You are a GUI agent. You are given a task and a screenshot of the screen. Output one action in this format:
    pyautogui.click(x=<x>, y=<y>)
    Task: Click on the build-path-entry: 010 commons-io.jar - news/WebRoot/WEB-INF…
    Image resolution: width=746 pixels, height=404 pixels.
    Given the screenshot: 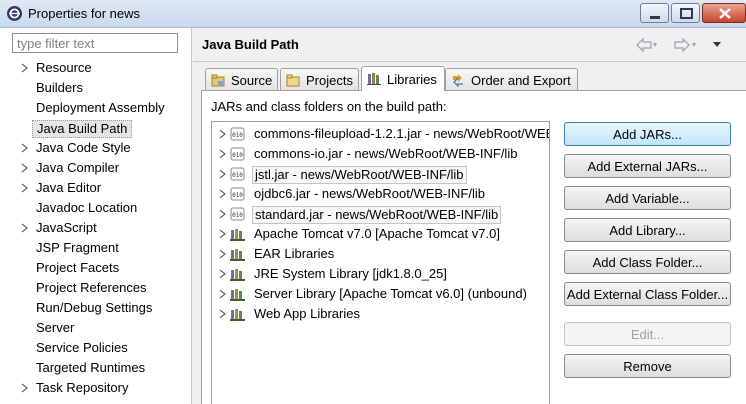 What is the action you would take?
    pyautogui.click(x=380, y=154)
    